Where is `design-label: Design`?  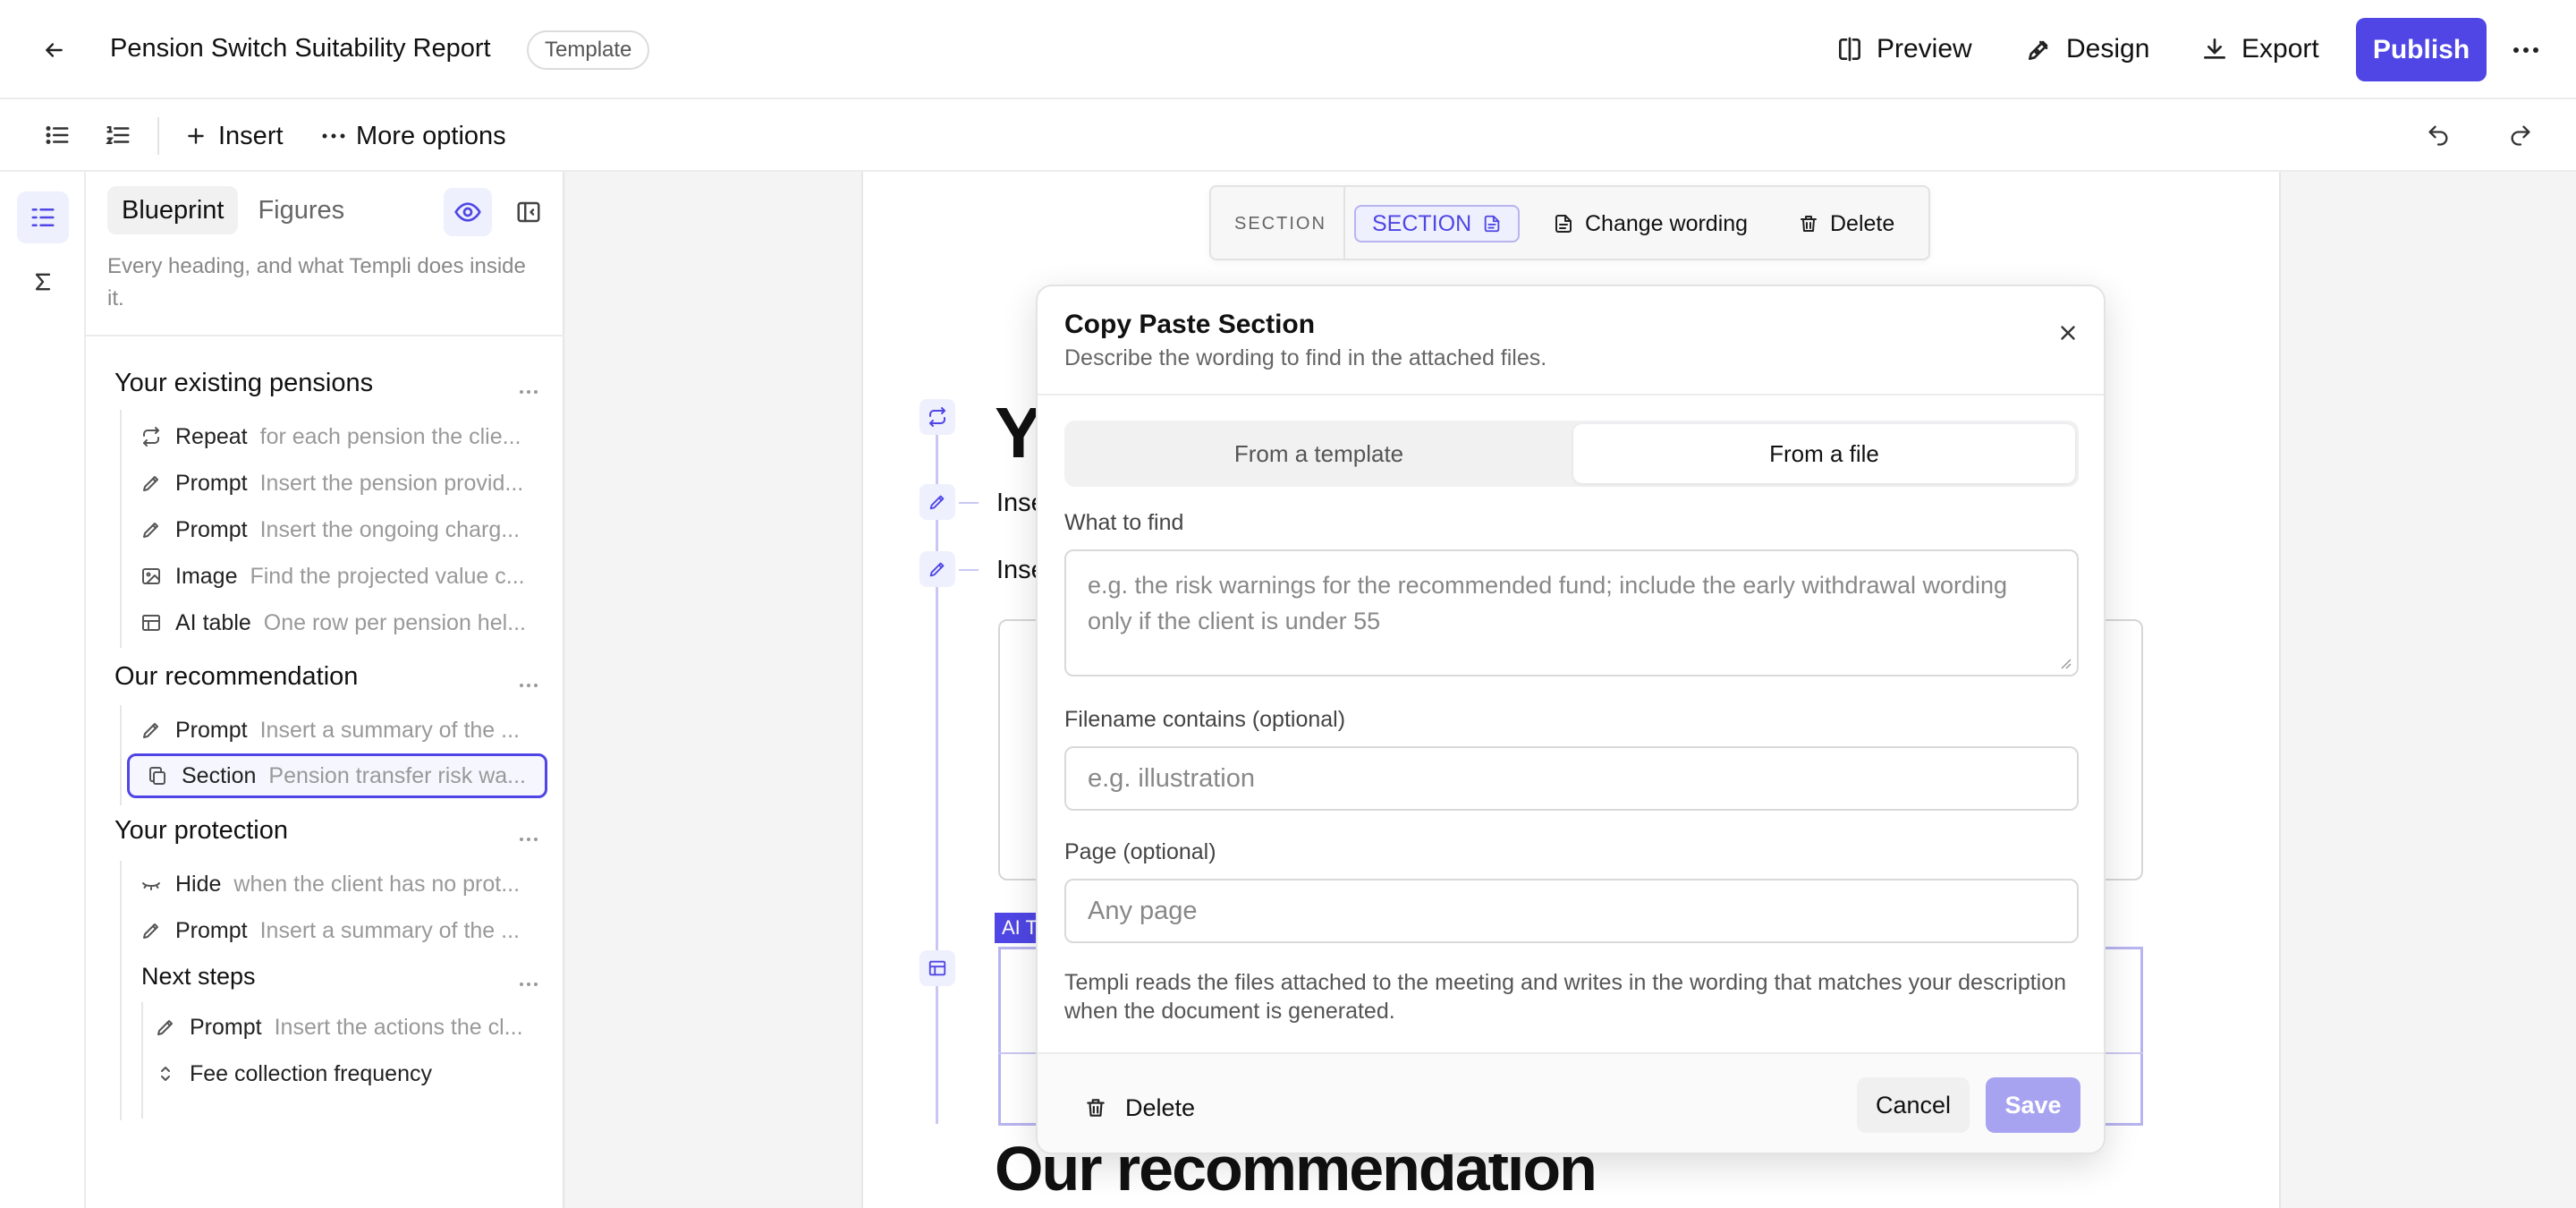
design-label: Design is located at coordinates (2108, 49).